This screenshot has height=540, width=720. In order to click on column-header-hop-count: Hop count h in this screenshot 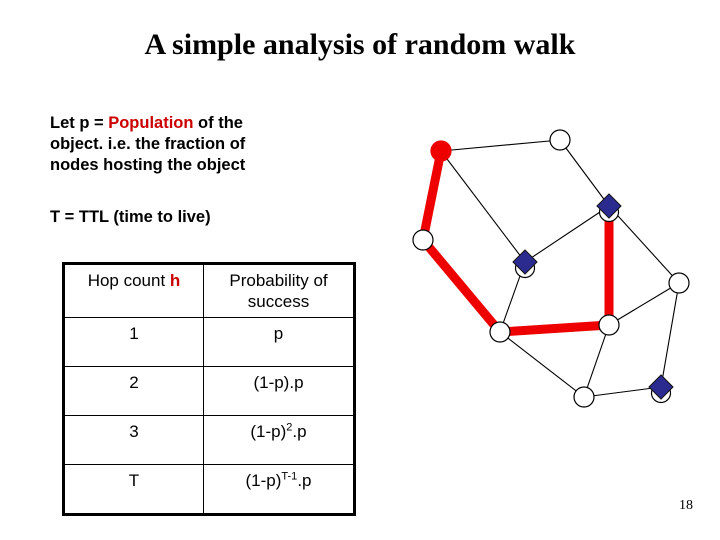, I will do `click(133, 290)`.